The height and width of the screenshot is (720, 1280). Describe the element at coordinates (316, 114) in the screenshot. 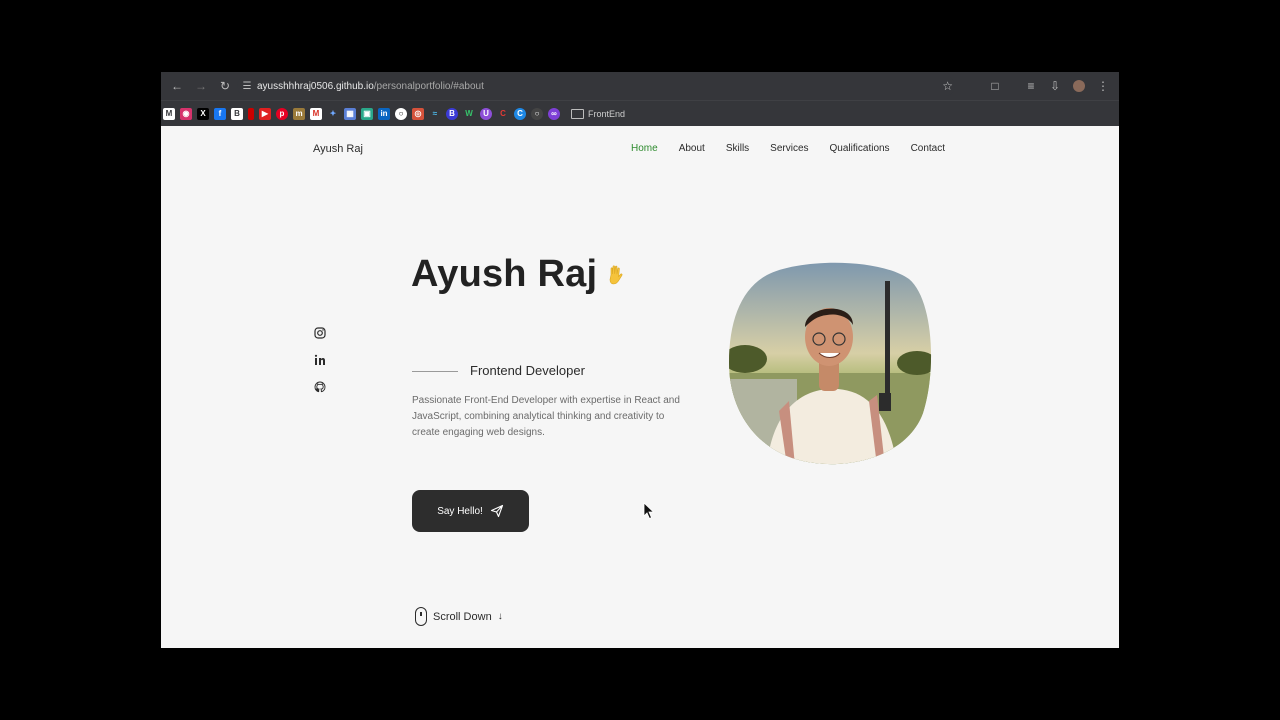

I see `gmail-icon: M` at that location.